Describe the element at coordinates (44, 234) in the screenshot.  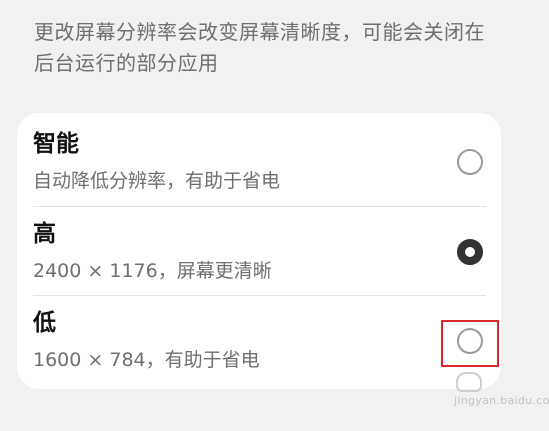
I see `option-high-title: 高` at that location.